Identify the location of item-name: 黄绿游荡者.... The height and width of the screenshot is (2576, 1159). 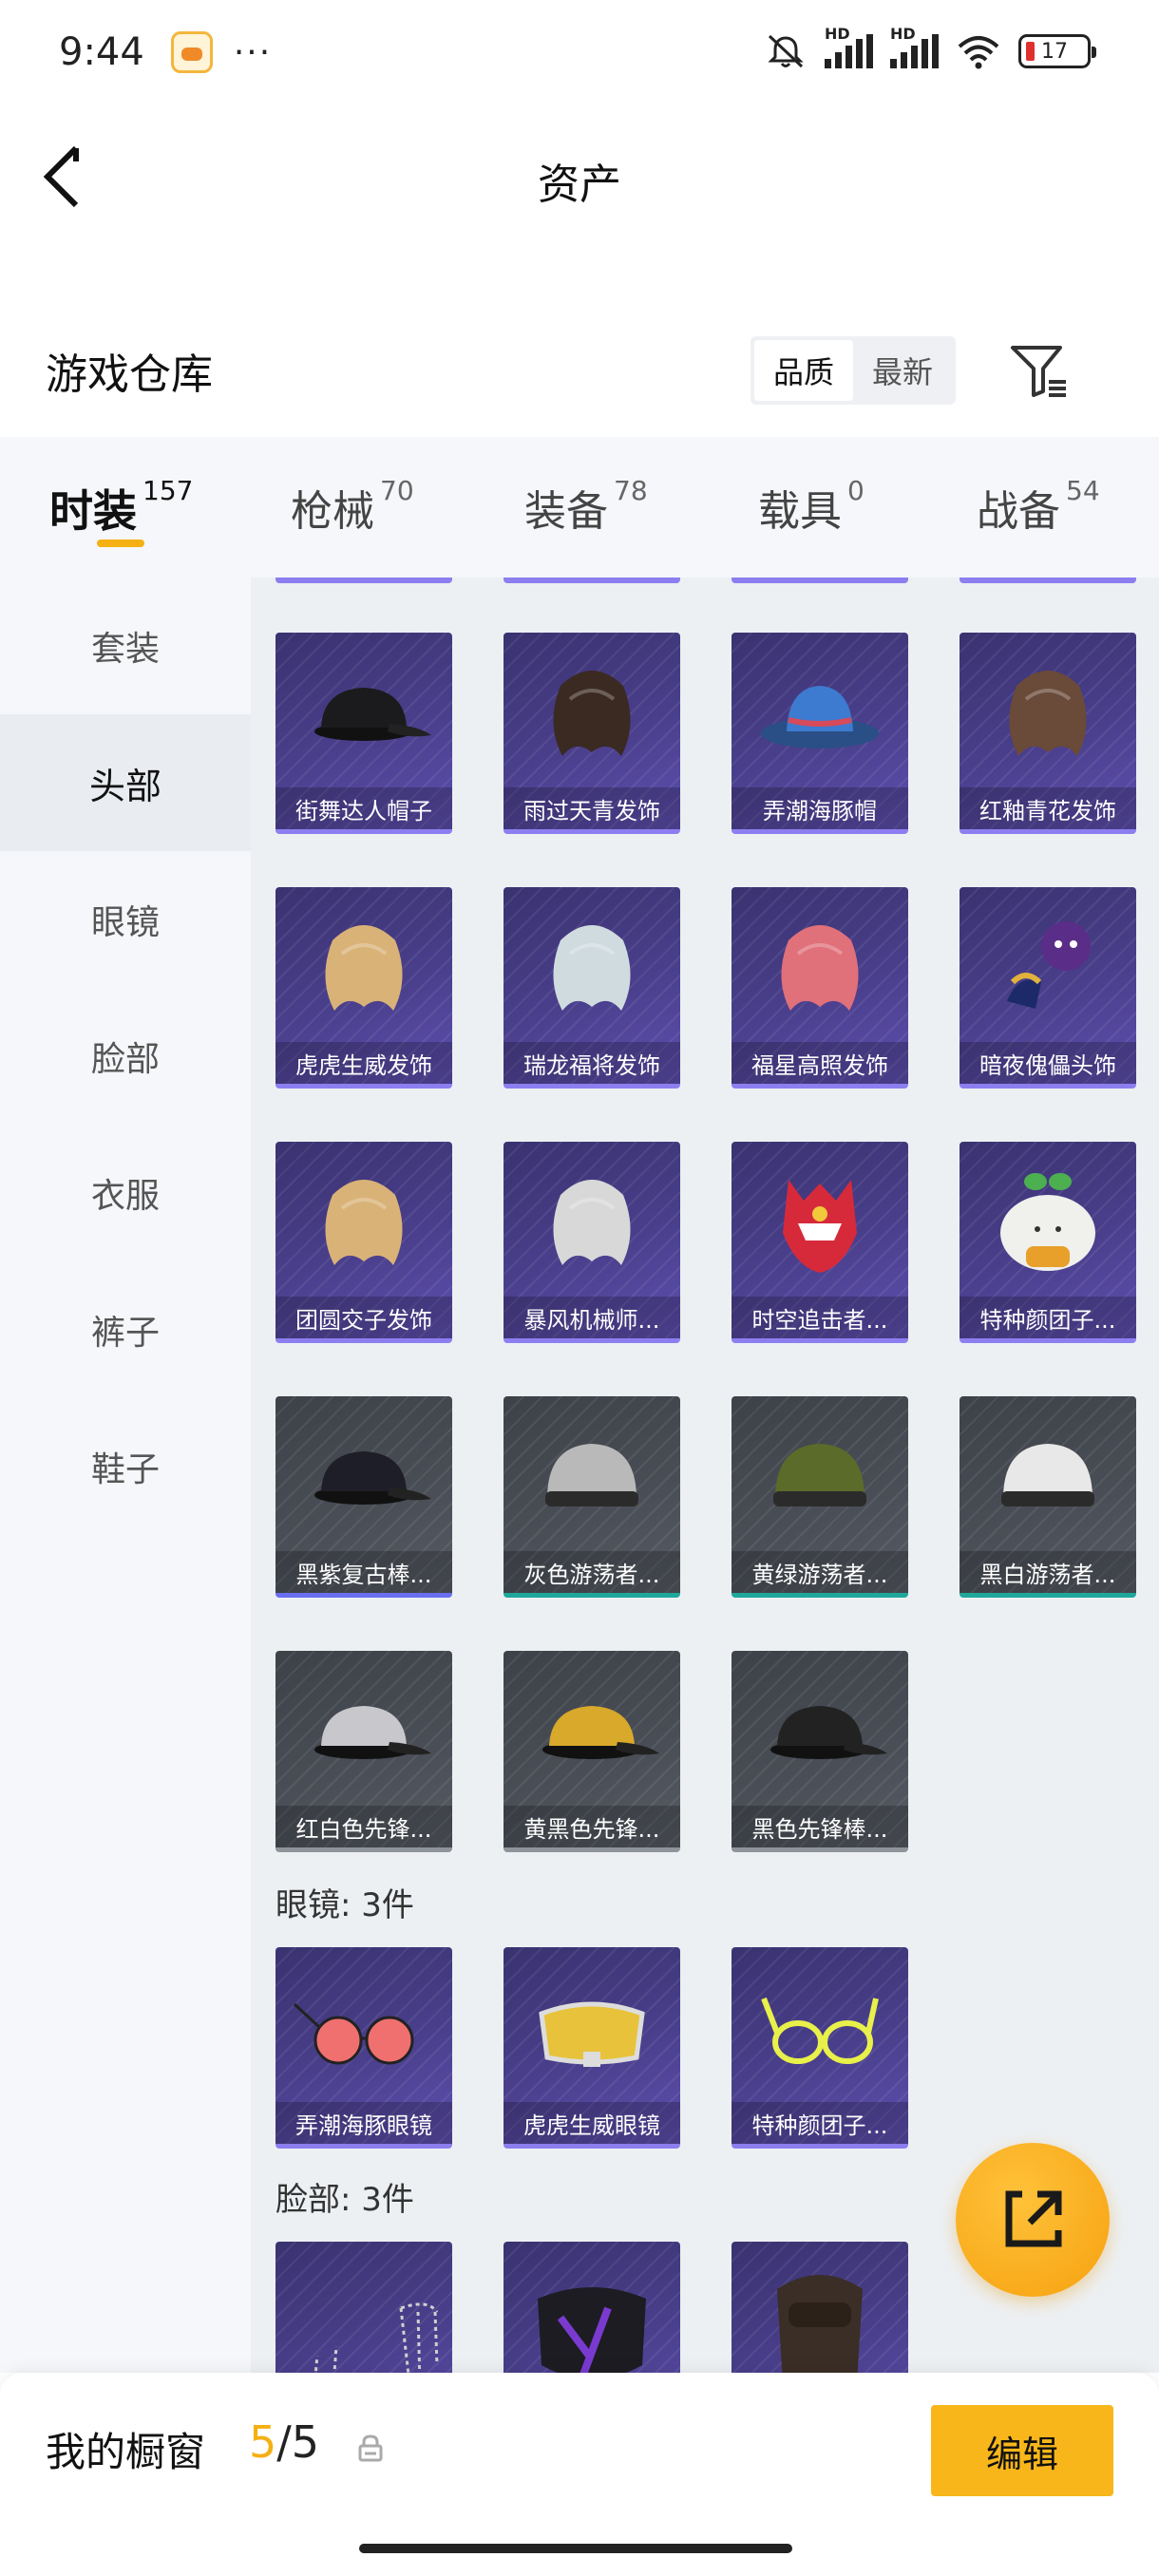
(820, 1572).